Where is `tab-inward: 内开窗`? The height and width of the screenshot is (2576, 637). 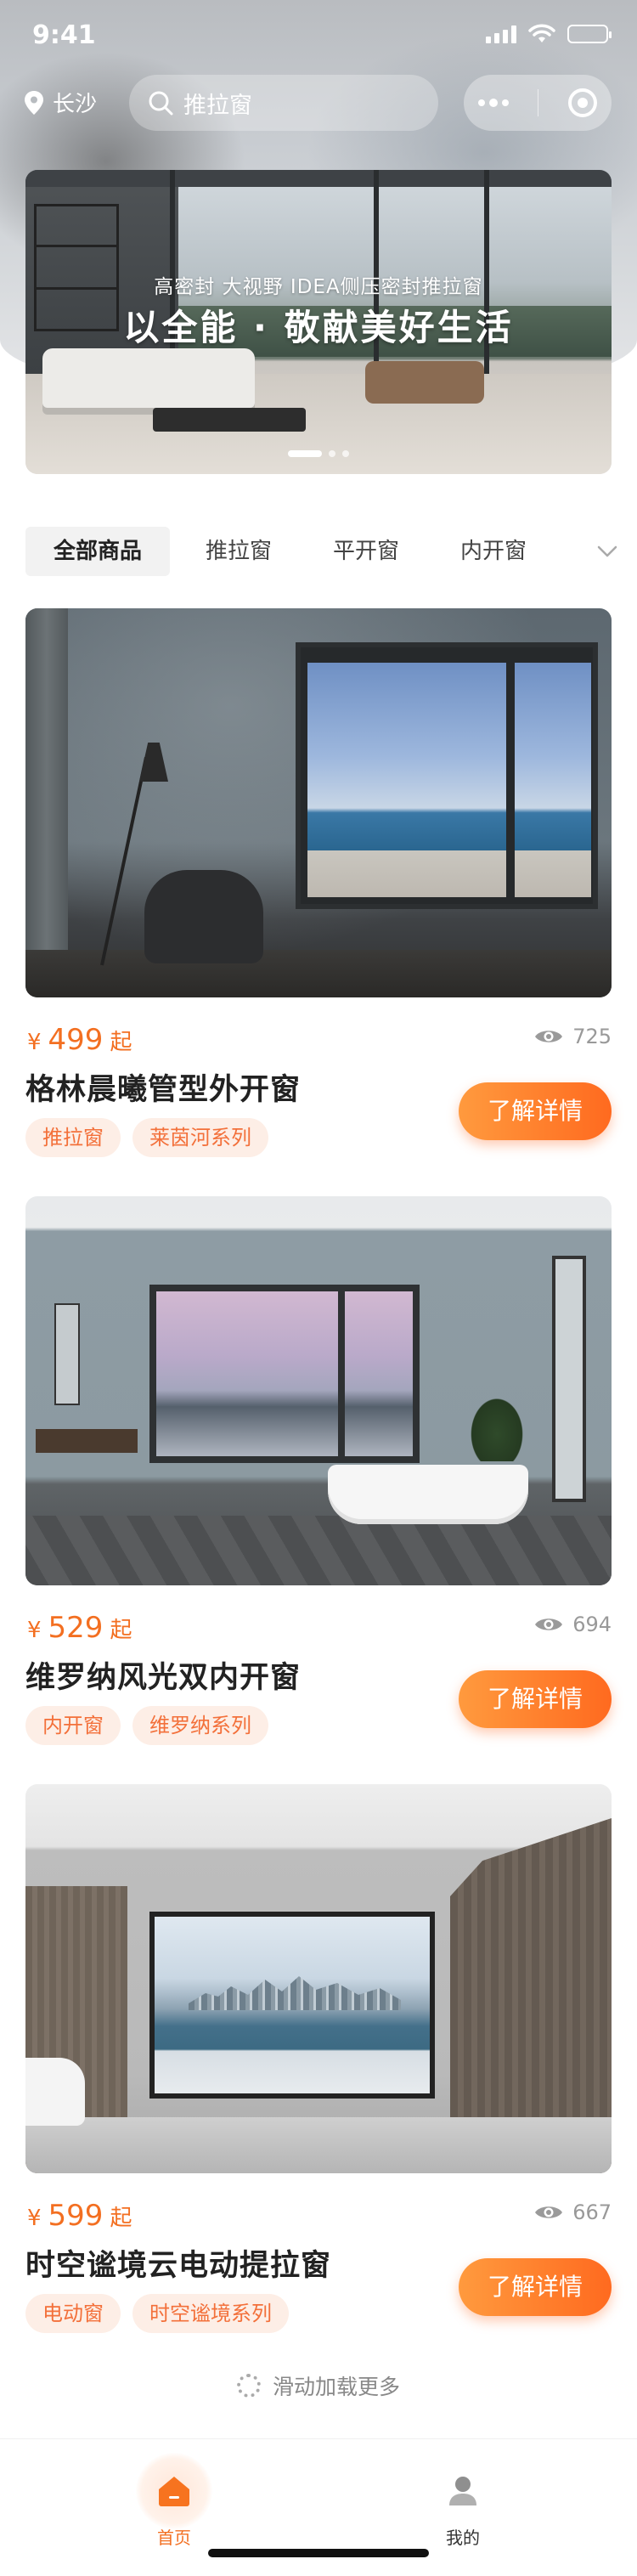
tab-inward: 内开窗 is located at coordinates (493, 551).